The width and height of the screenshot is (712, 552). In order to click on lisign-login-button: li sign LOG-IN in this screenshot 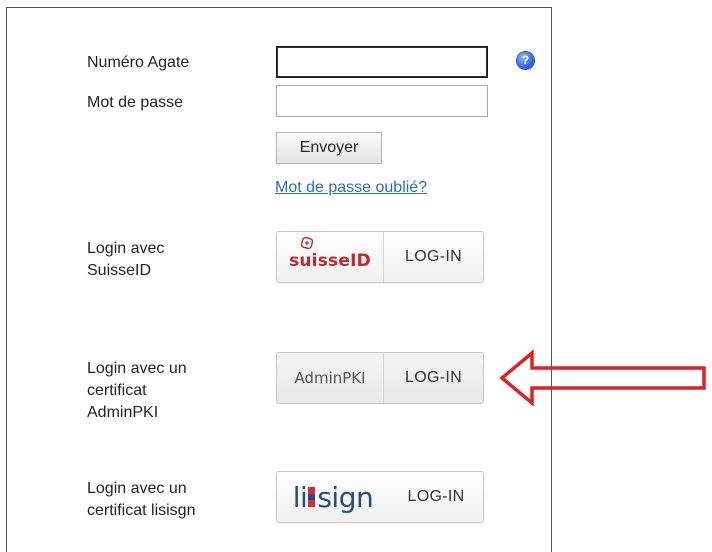, I will do `click(380, 497)`.